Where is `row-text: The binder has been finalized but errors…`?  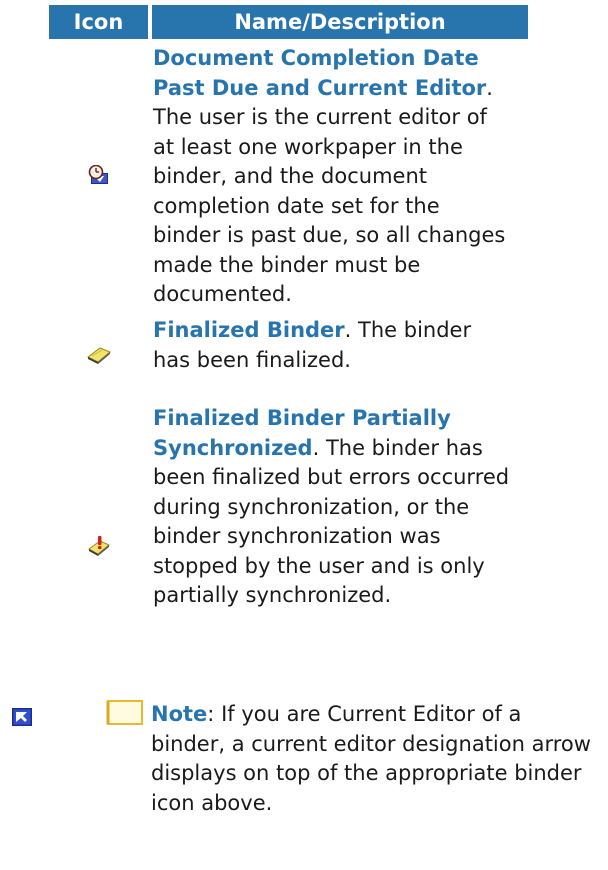
row-text: The binder has been finalized but errors… is located at coordinates (331, 521).